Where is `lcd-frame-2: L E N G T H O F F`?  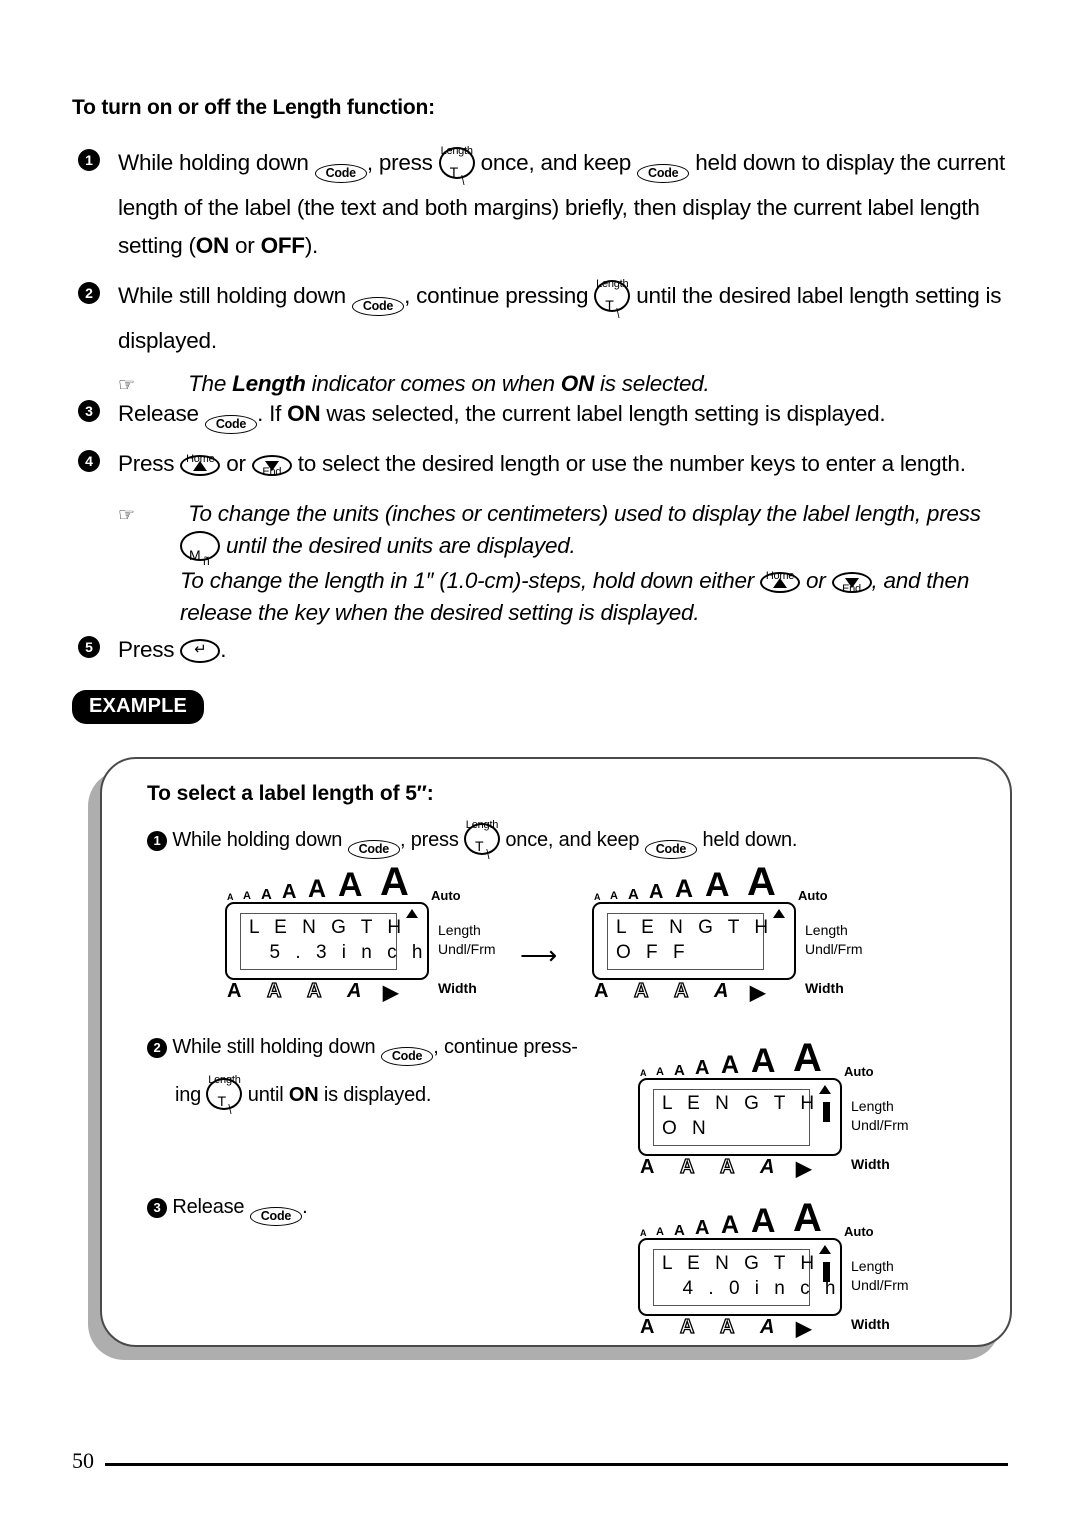 lcd-frame-2: L E N G T H O F F is located at coordinates (694, 941).